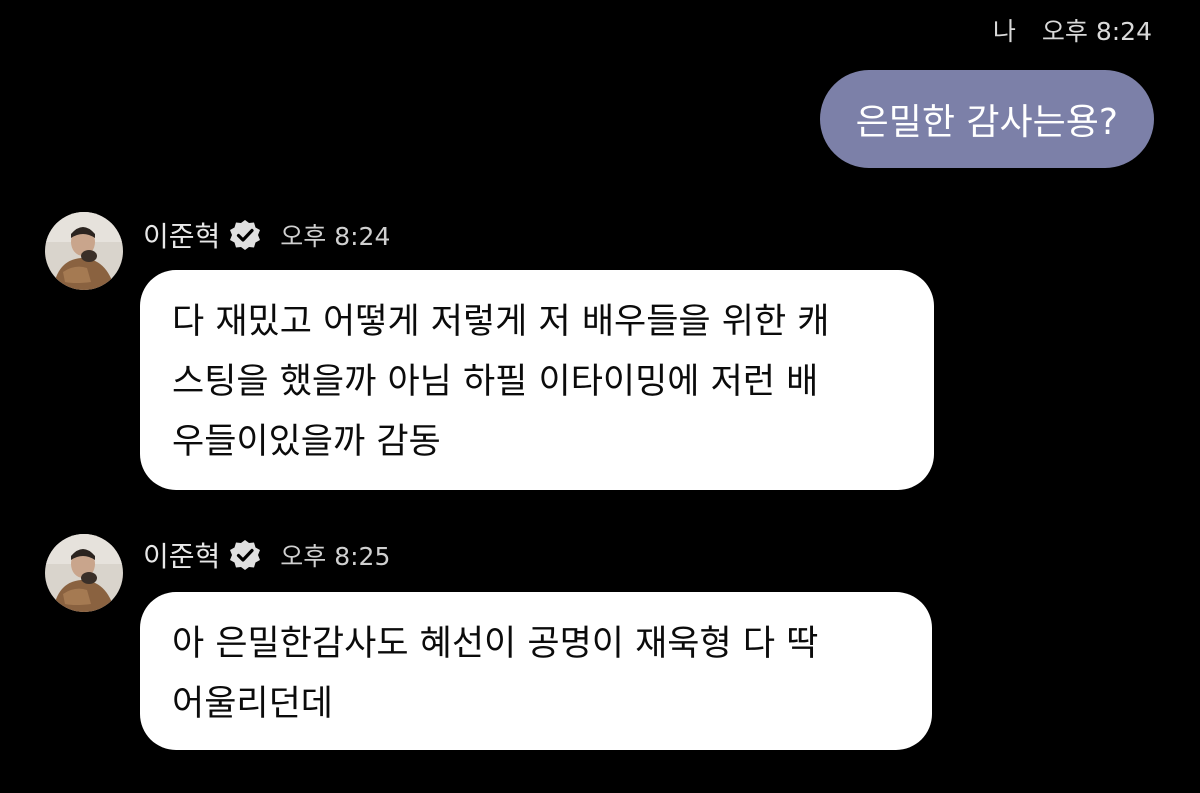 The image size is (1200, 793). Describe the element at coordinates (335, 236) in the screenshot. I see `message-time: 오후 8:24` at that location.